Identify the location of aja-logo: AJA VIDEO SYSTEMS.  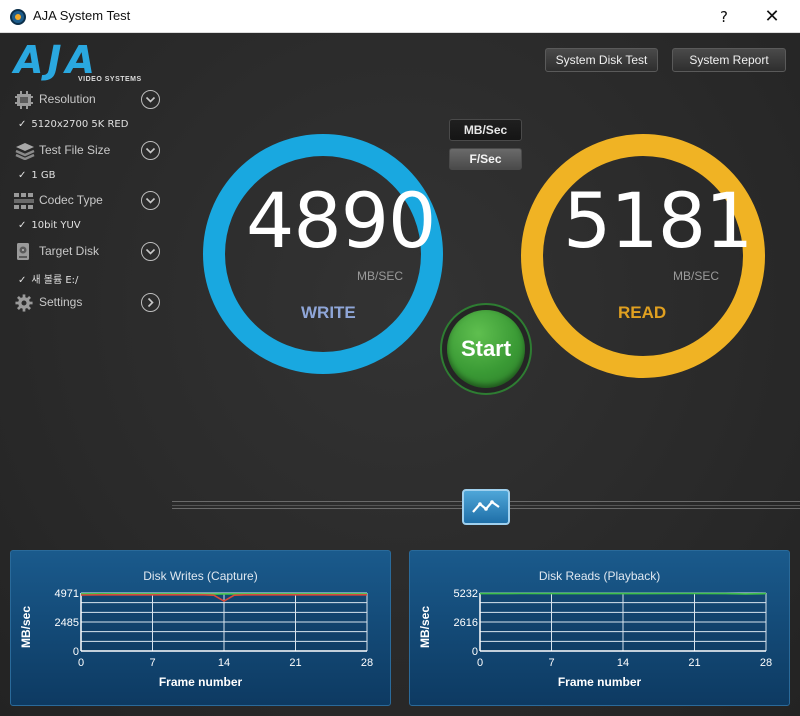
(79, 62).